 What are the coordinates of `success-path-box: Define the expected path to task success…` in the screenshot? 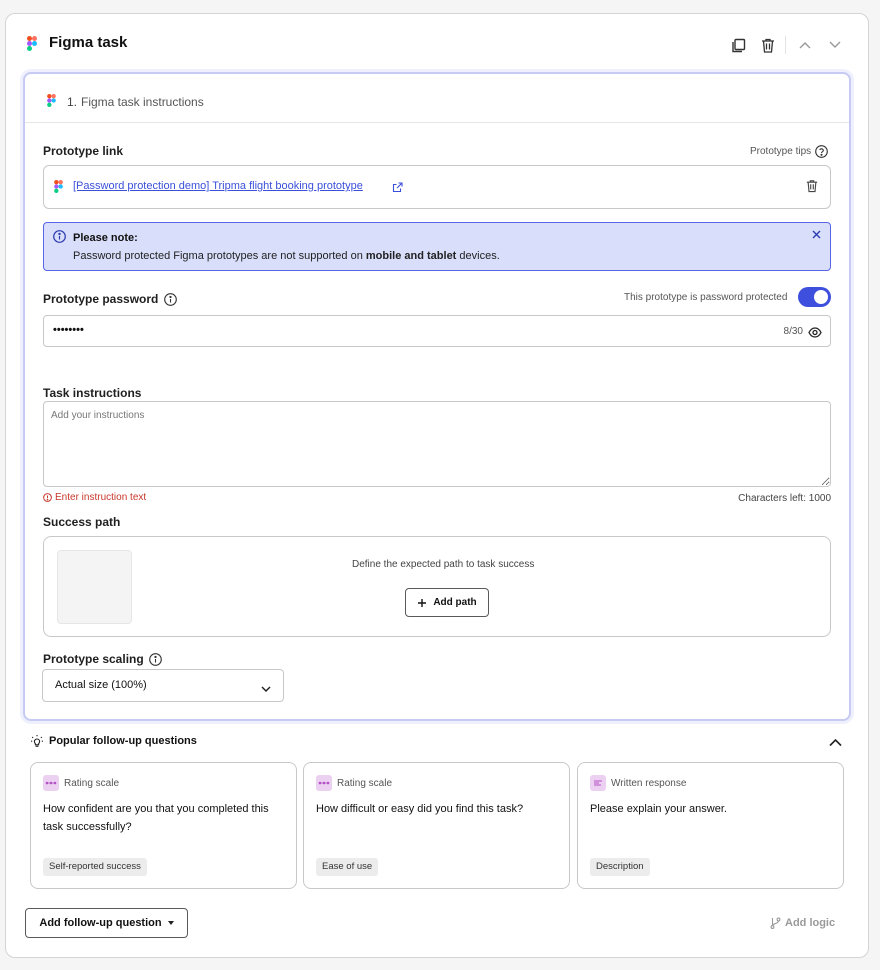 It's located at (437, 586).